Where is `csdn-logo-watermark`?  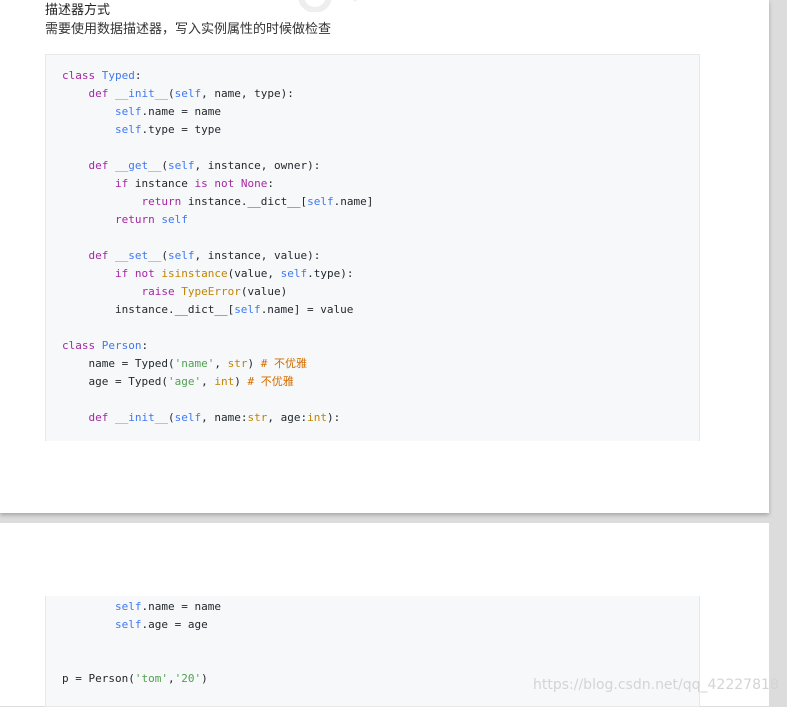 csdn-logo-watermark is located at coordinates (328, 6).